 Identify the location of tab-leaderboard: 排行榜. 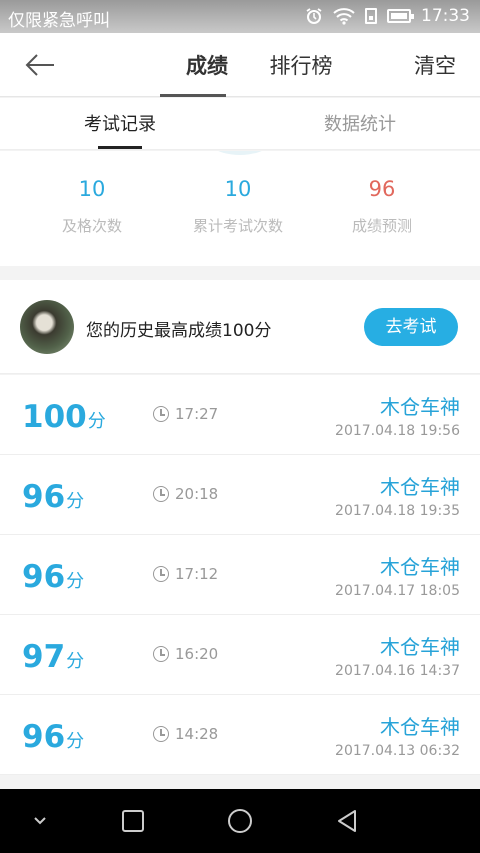
(301, 65).